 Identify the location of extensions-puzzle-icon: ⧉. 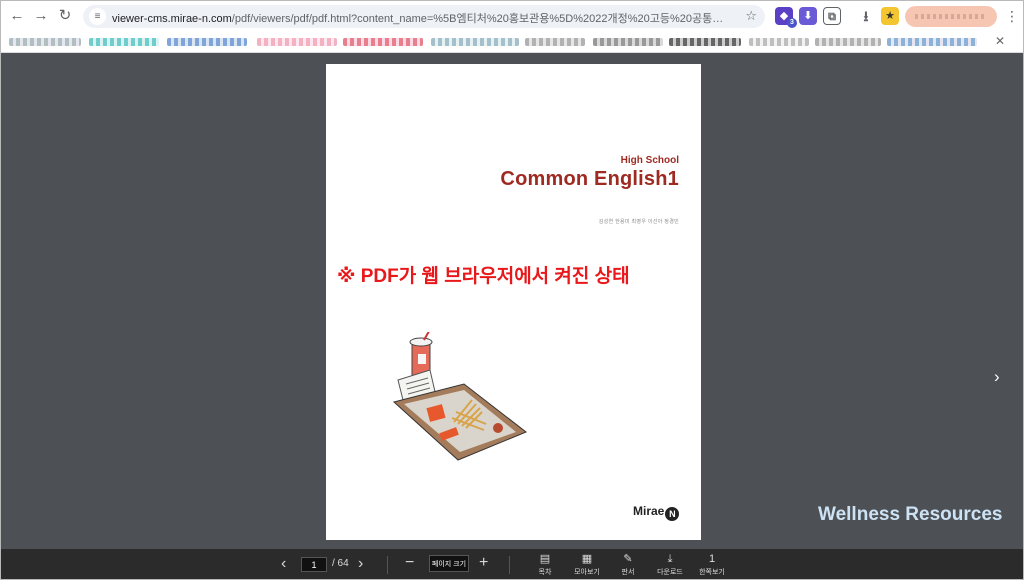
(832, 16).